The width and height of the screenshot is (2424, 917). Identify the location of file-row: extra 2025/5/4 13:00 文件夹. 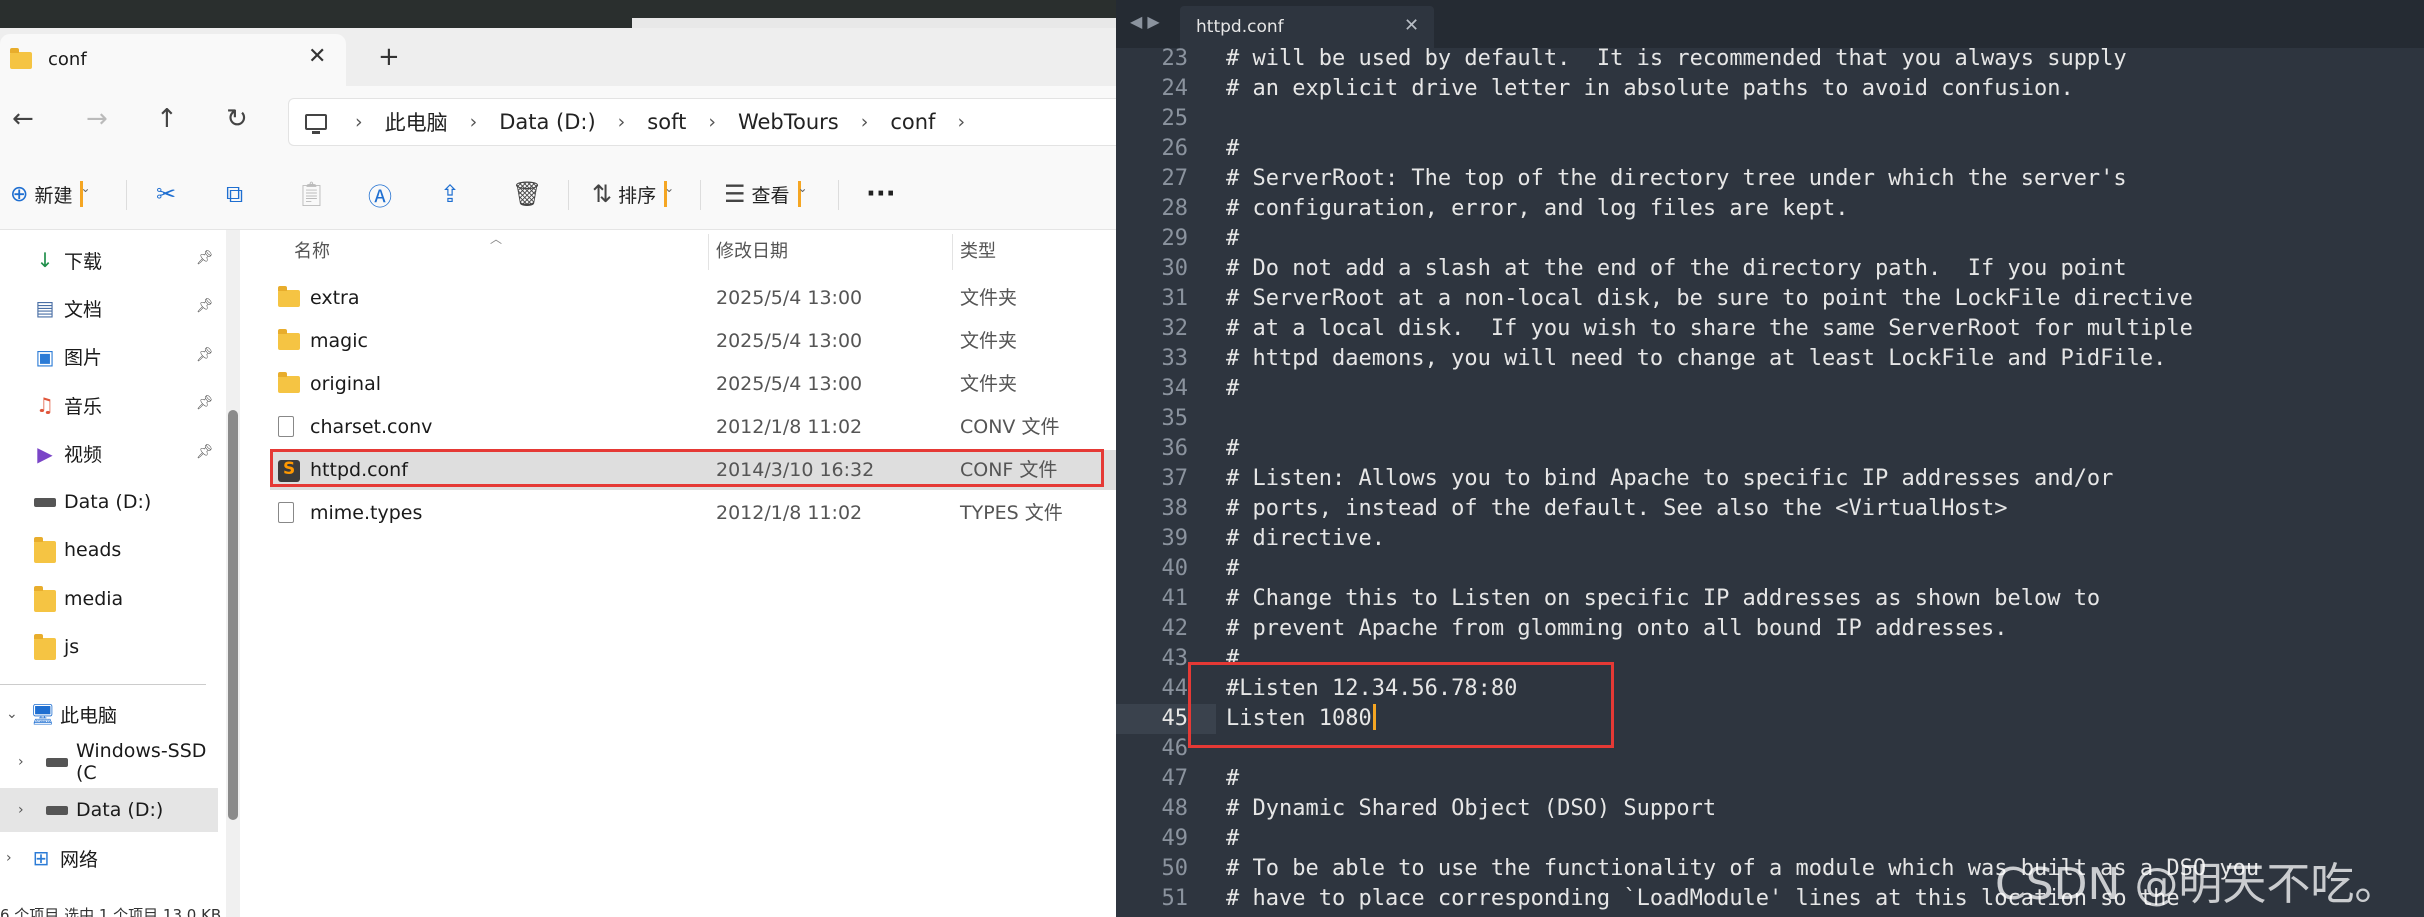
(693, 298).